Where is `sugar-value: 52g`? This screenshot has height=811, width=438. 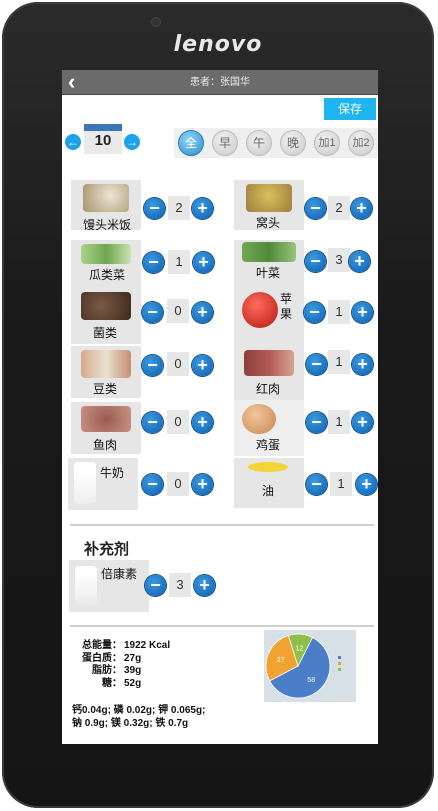 sugar-value: 52g is located at coordinates (133, 683).